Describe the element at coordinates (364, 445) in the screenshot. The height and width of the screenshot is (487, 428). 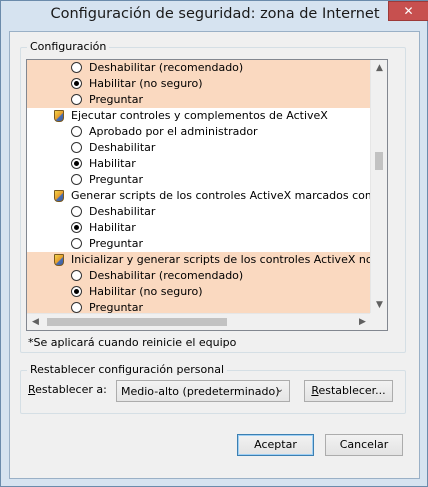
I see `cancel-button: Cancelar` at that location.